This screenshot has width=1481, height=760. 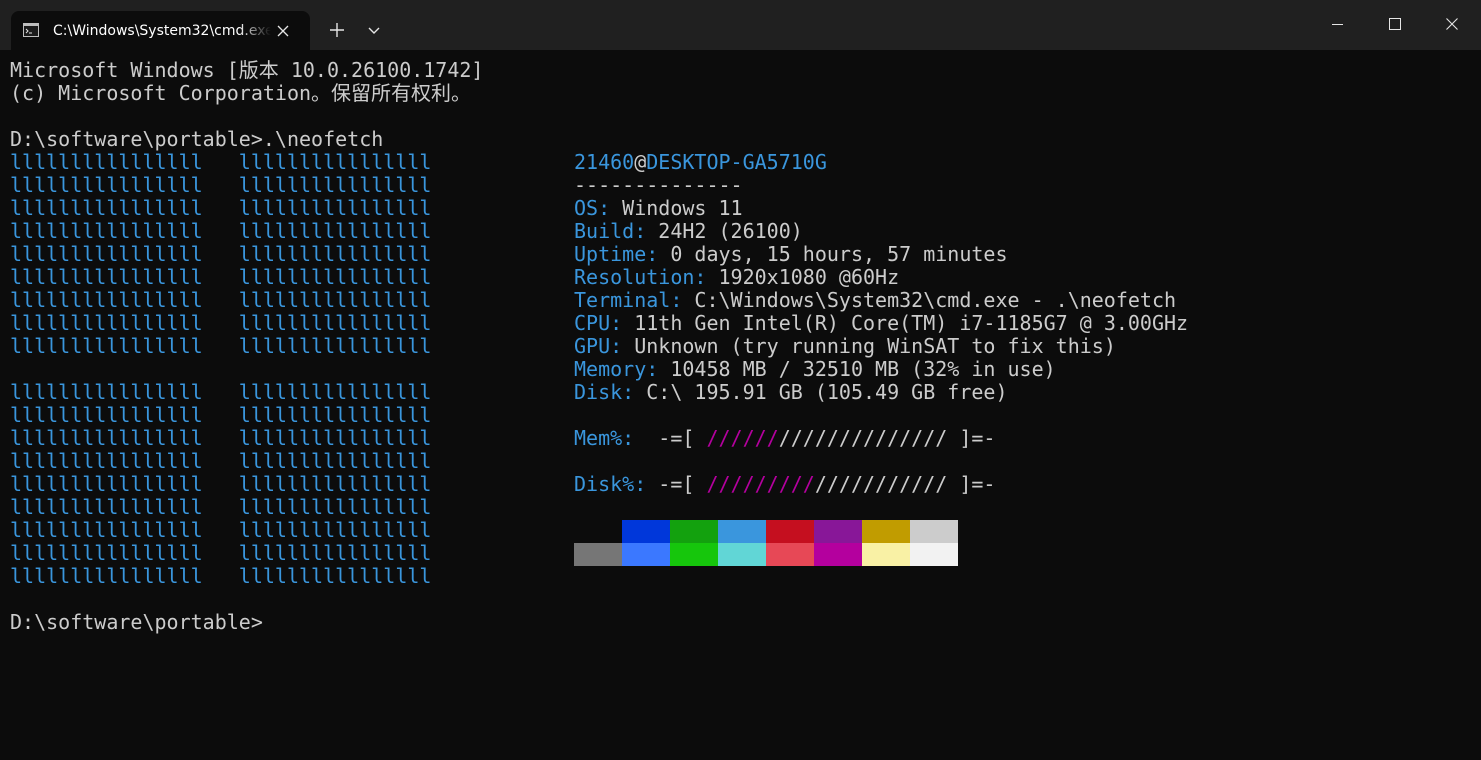 I want to click on mem-usage-bar: Mem%: -=[ //////////////////// ]=-, so click(x=785, y=438).